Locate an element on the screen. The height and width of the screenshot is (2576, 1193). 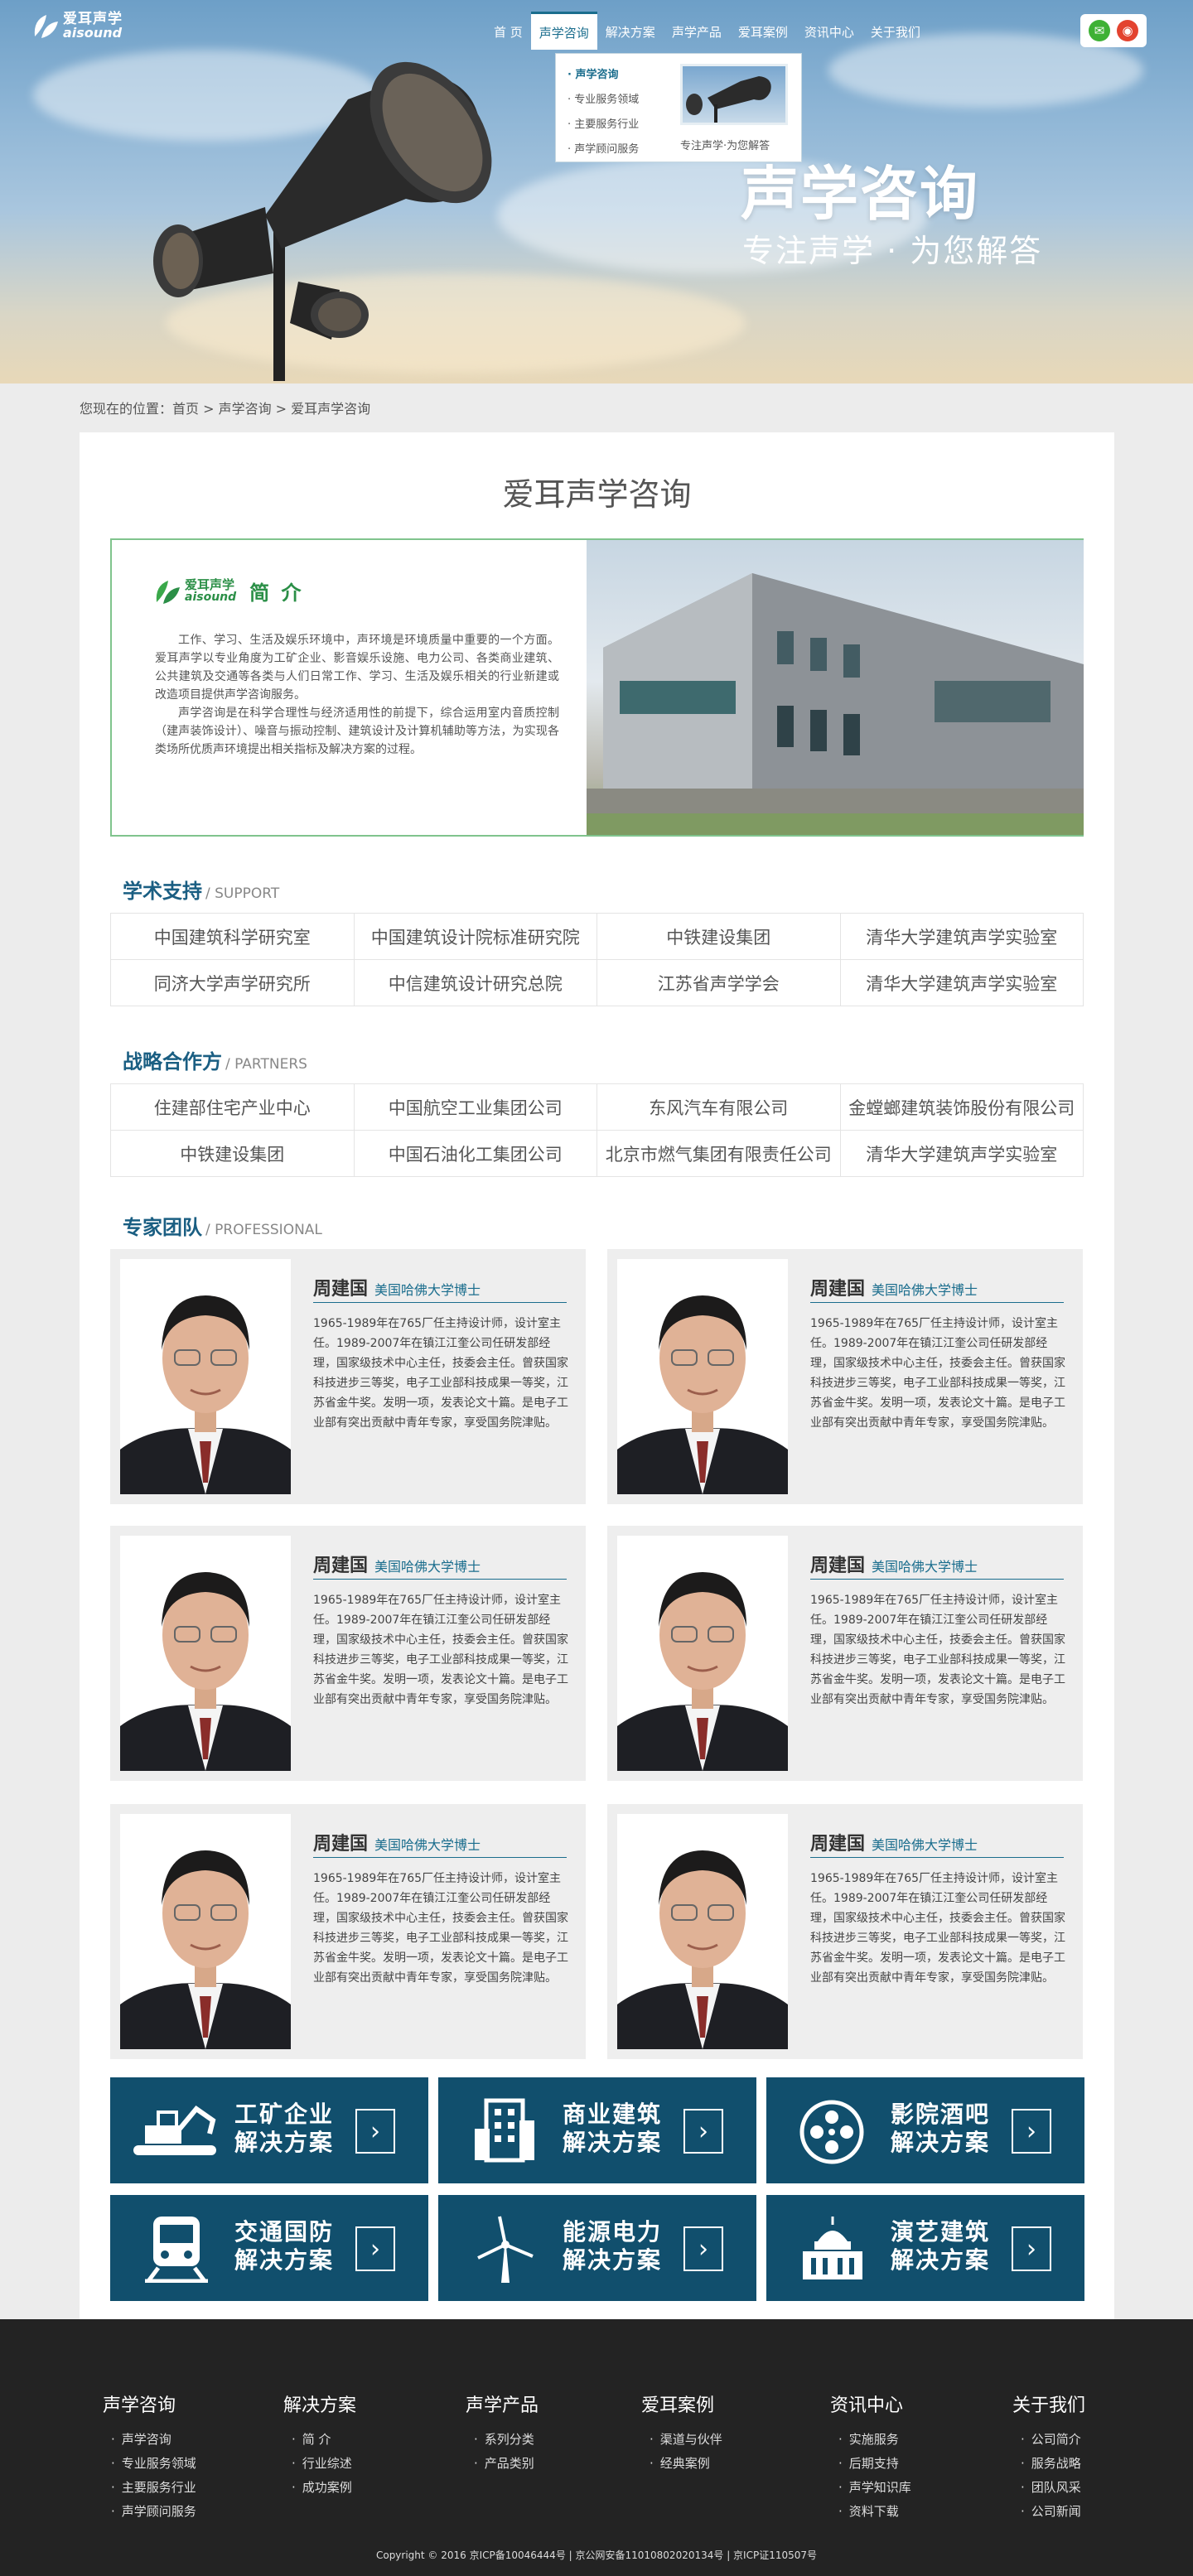
theater-icon is located at coordinates (833, 2248).